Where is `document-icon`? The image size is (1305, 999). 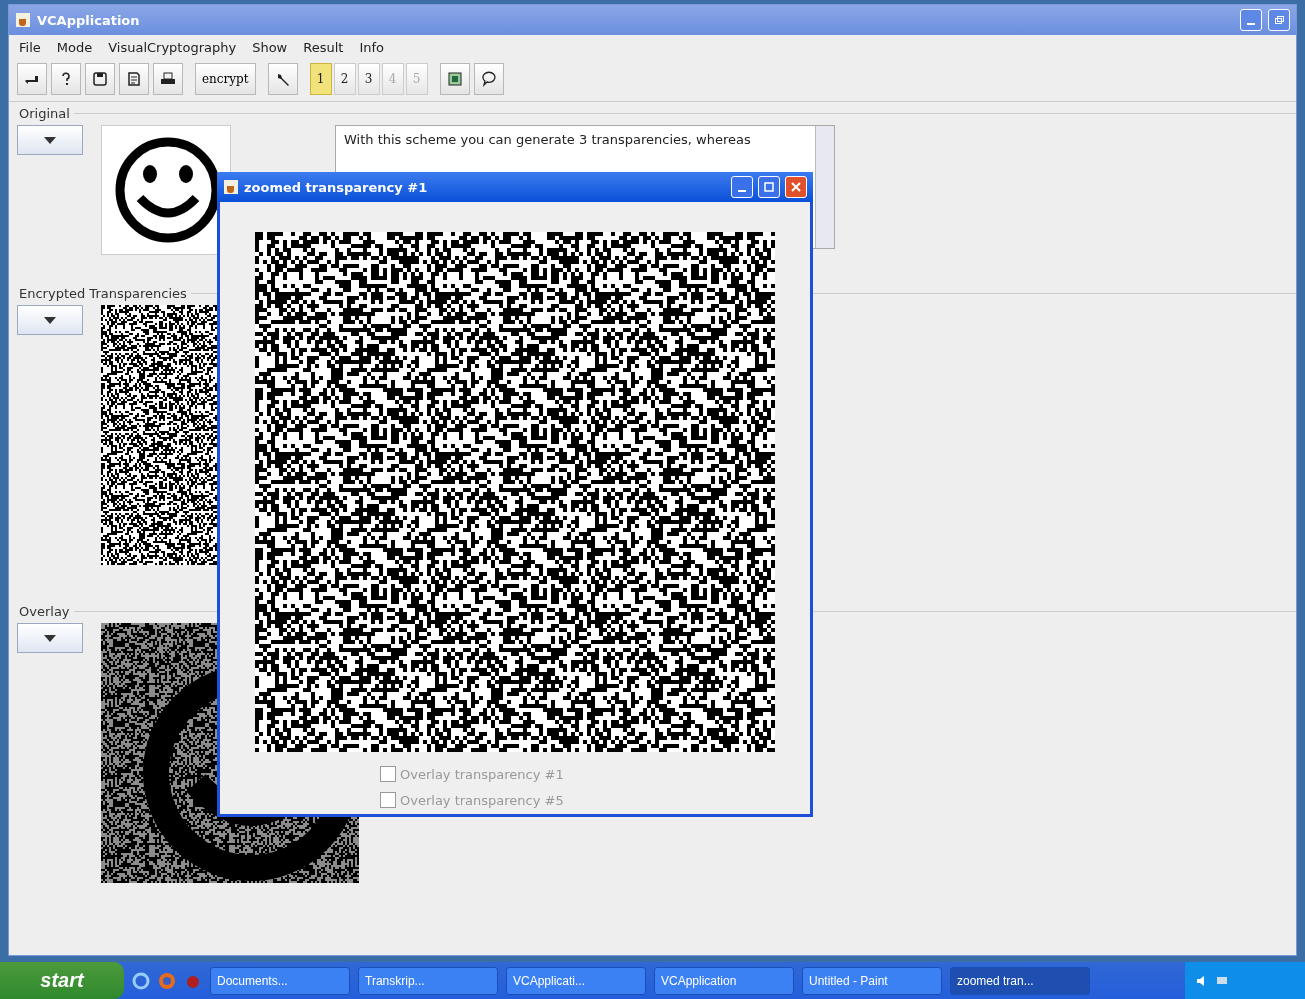 document-icon is located at coordinates (134, 79).